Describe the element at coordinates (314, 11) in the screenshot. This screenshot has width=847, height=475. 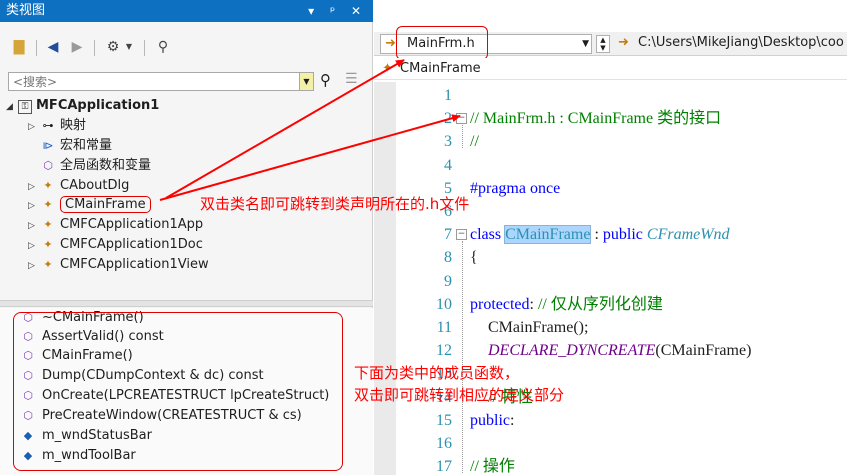
I see `dropdown-icon: ▾` at that location.